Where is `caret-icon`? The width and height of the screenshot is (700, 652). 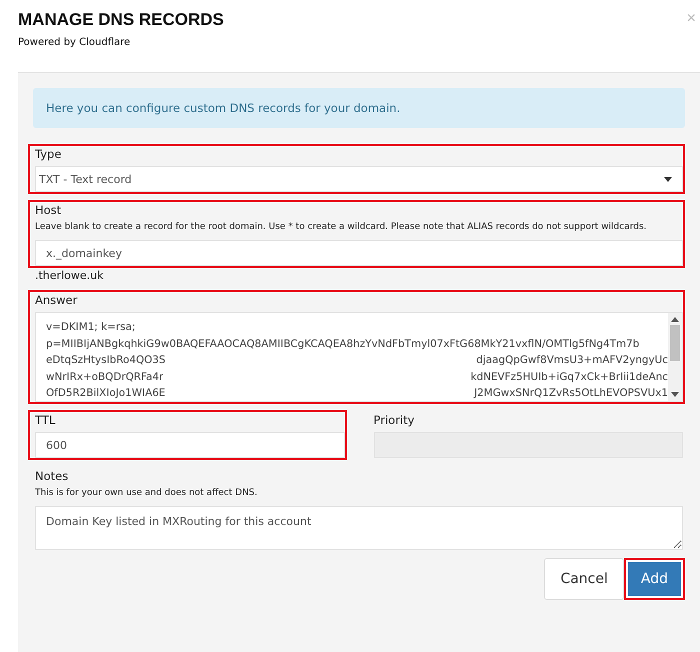
caret-icon is located at coordinates (668, 179).